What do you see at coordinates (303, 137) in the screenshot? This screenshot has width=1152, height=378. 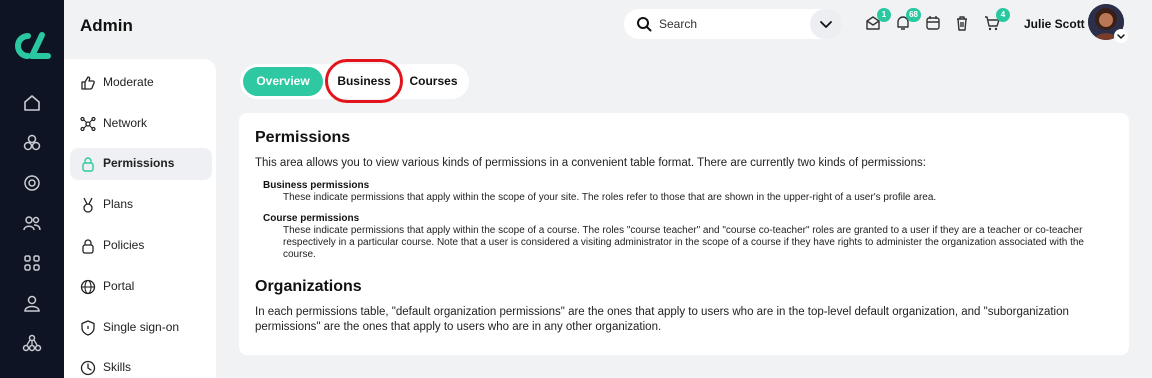 I see `permissions-heading: Permissions` at bounding box center [303, 137].